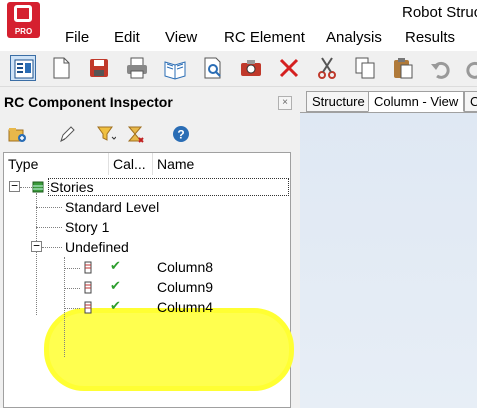  I want to click on tab-column-view: Column - View, so click(416, 101).